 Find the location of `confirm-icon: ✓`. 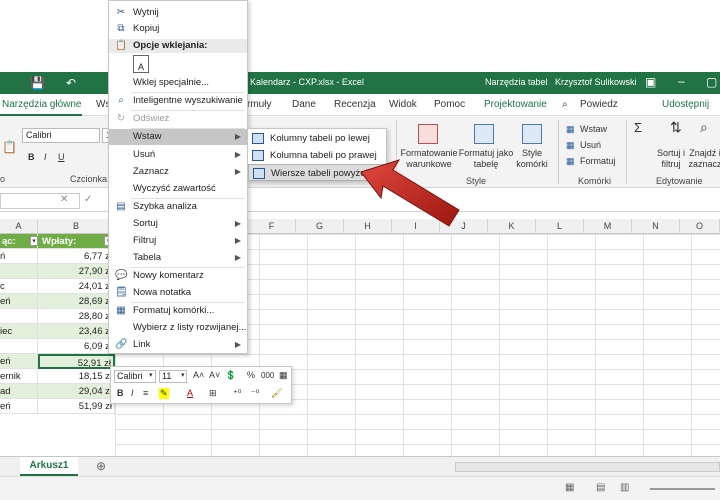

confirm-icon: ✓ is located at coordinates (88, 199).